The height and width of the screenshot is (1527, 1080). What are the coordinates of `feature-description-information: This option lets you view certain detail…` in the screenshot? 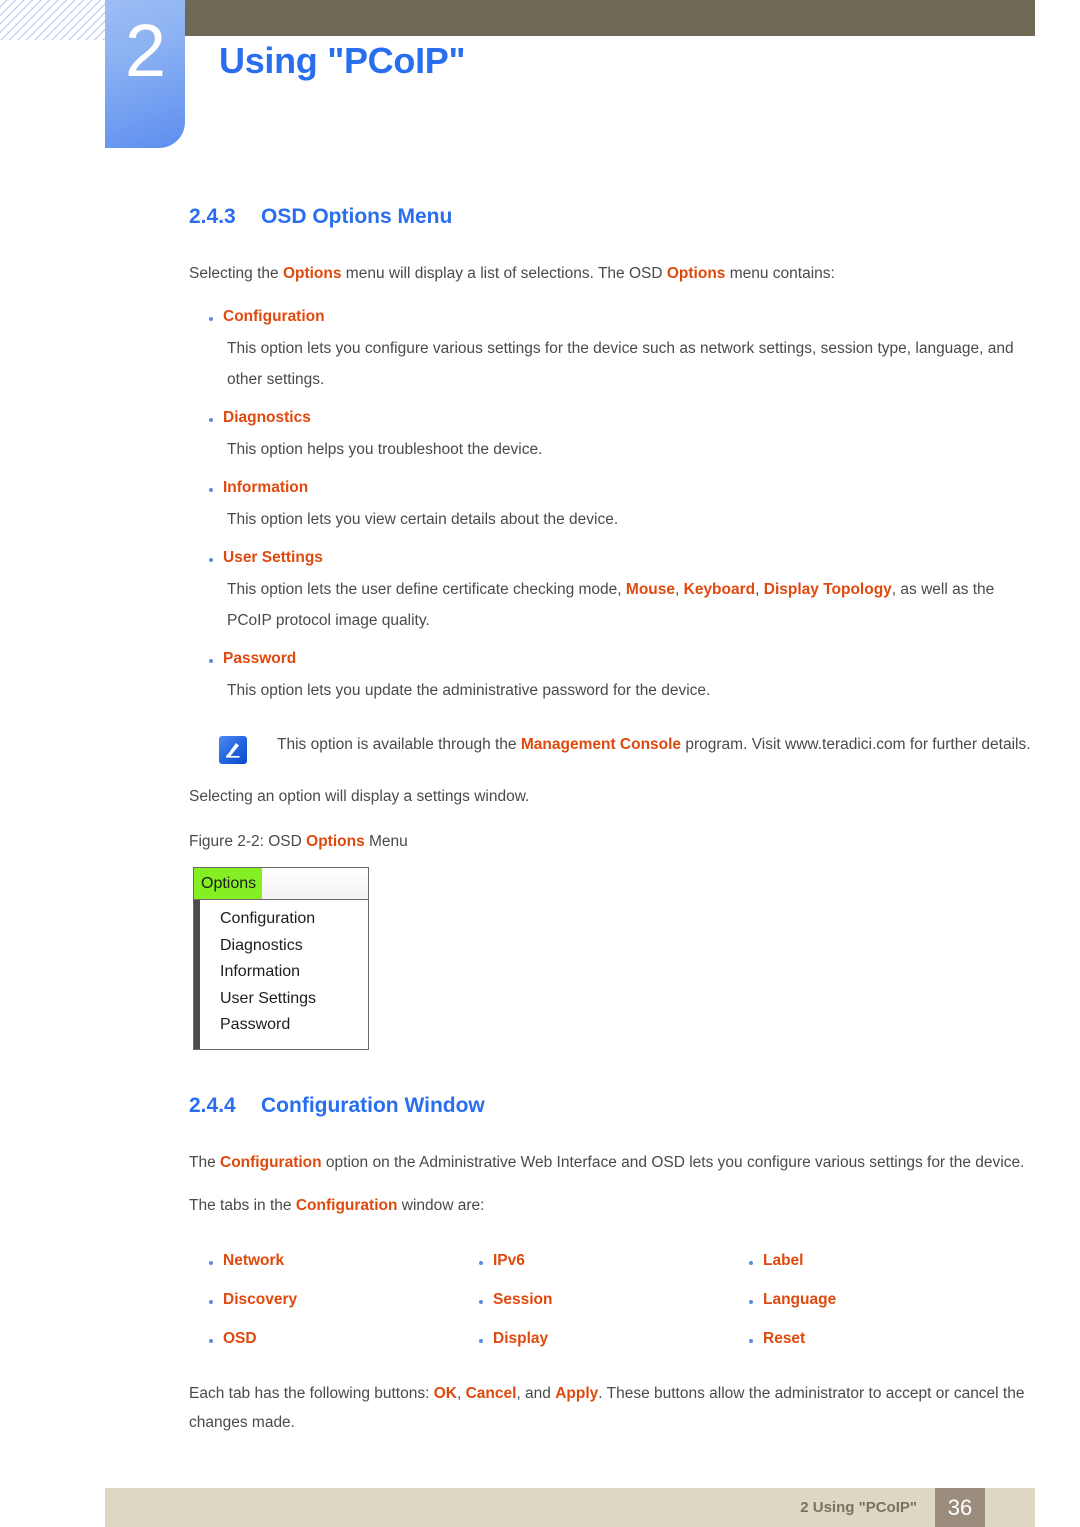 It's located at (423, 519).